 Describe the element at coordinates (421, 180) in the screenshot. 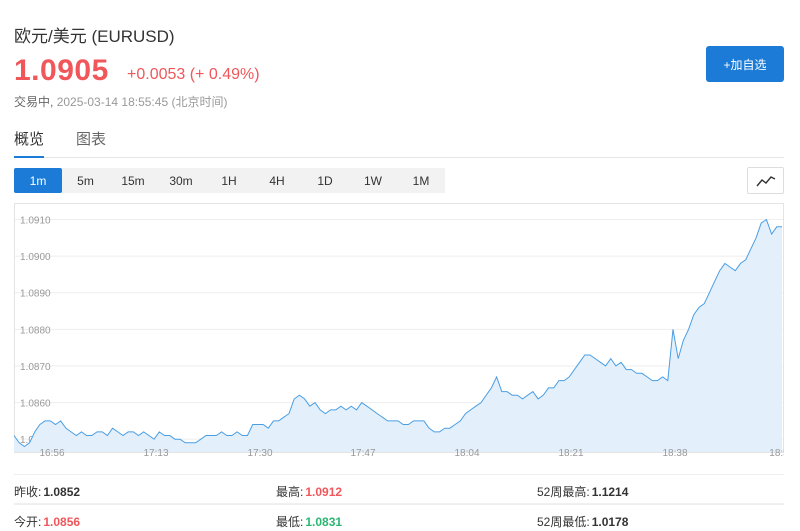

I see `period-1mo: 1M` at that location.